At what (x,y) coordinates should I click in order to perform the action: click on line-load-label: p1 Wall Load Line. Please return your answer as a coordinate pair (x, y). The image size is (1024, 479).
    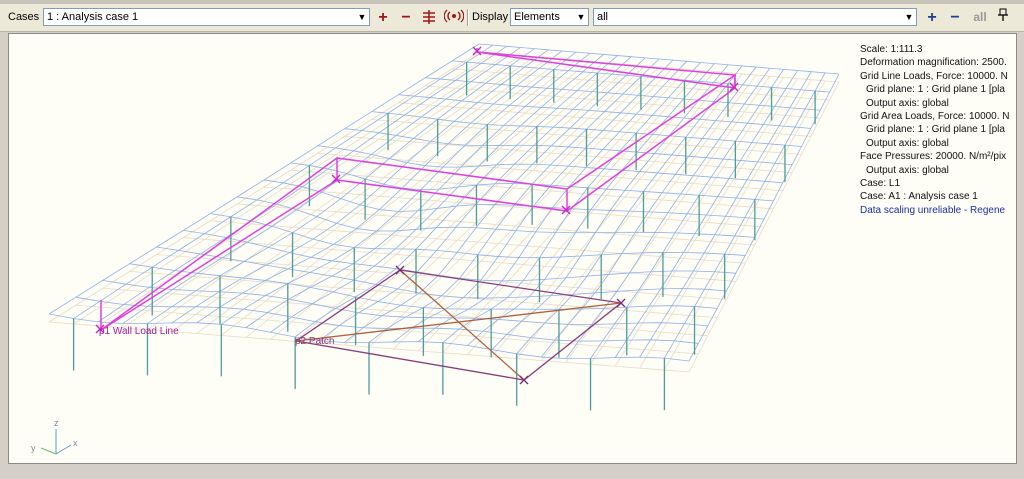
    Looking at the image, I should click on (139, 331).